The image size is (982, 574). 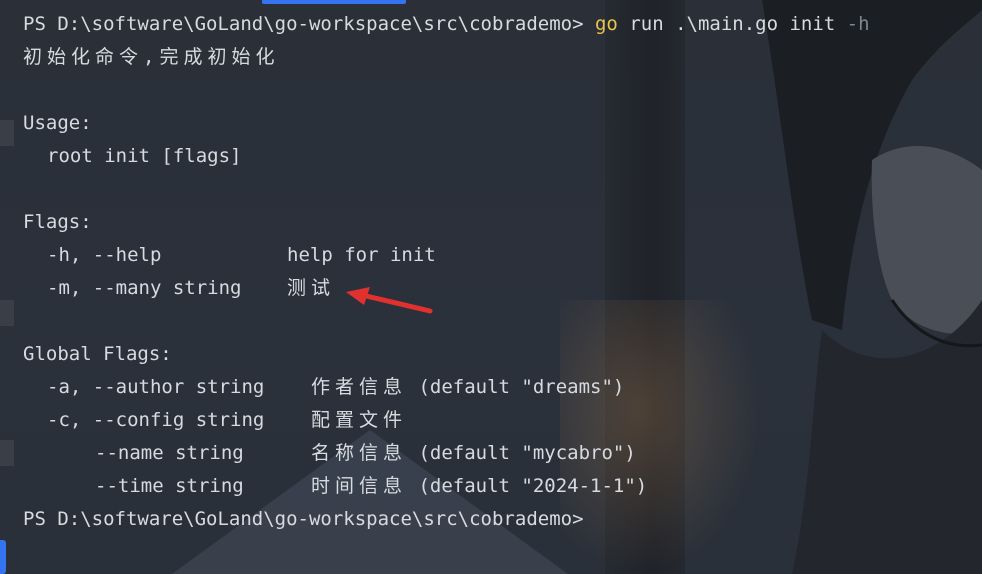 I want to click on ide-left-toolbar, so click(x=7, y=287).